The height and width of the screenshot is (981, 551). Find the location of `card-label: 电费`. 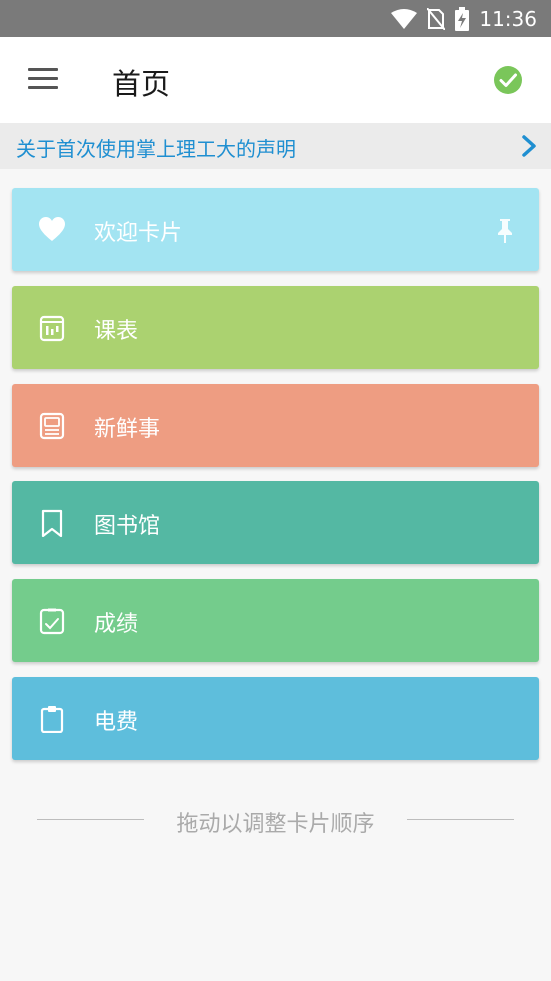

card-label: 电费 is located at coordinates (116, 722).